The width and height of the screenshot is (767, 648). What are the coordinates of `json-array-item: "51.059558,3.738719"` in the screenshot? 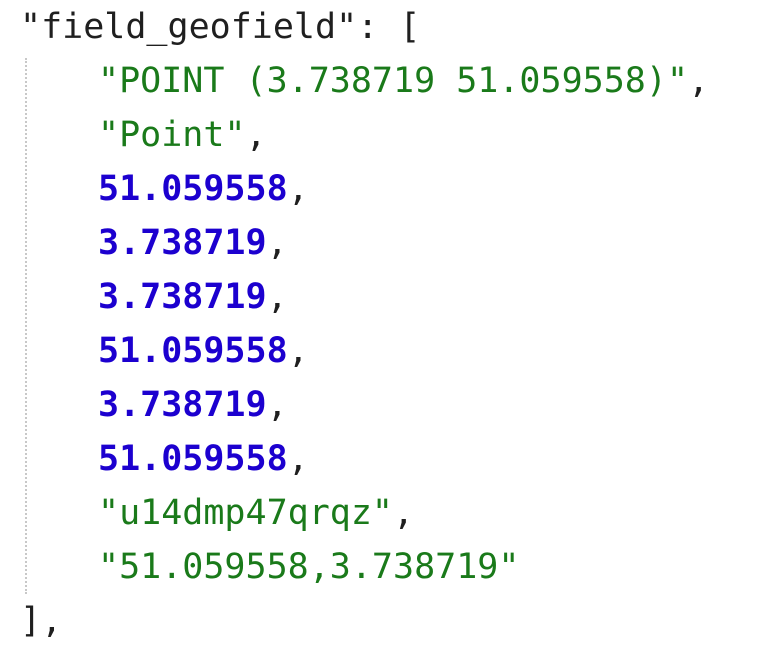 It's located at (308, 567).